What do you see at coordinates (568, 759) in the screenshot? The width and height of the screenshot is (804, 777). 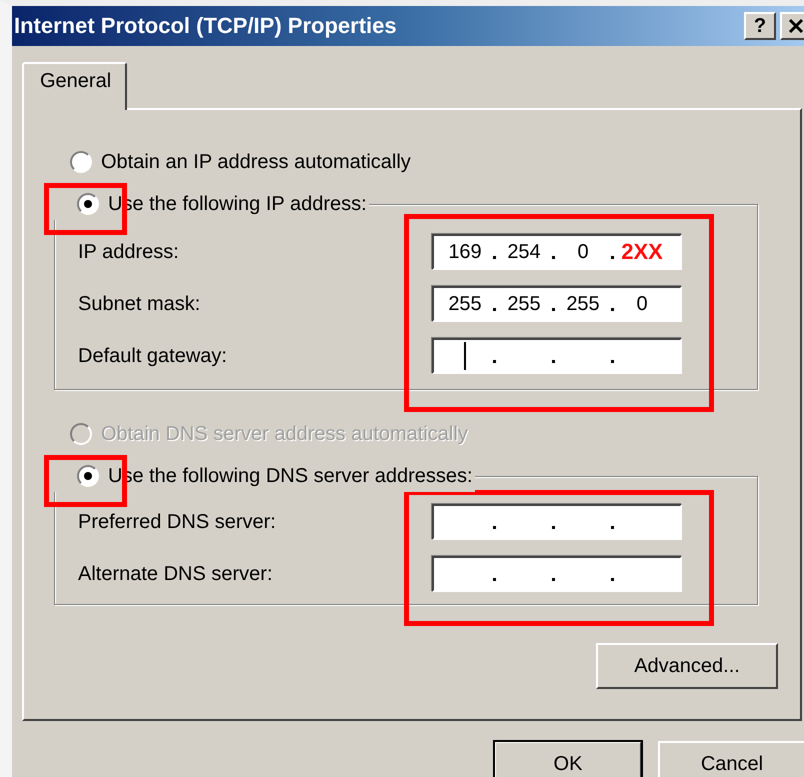 I see `ok-button: OK` at bounding box center [568, 759].